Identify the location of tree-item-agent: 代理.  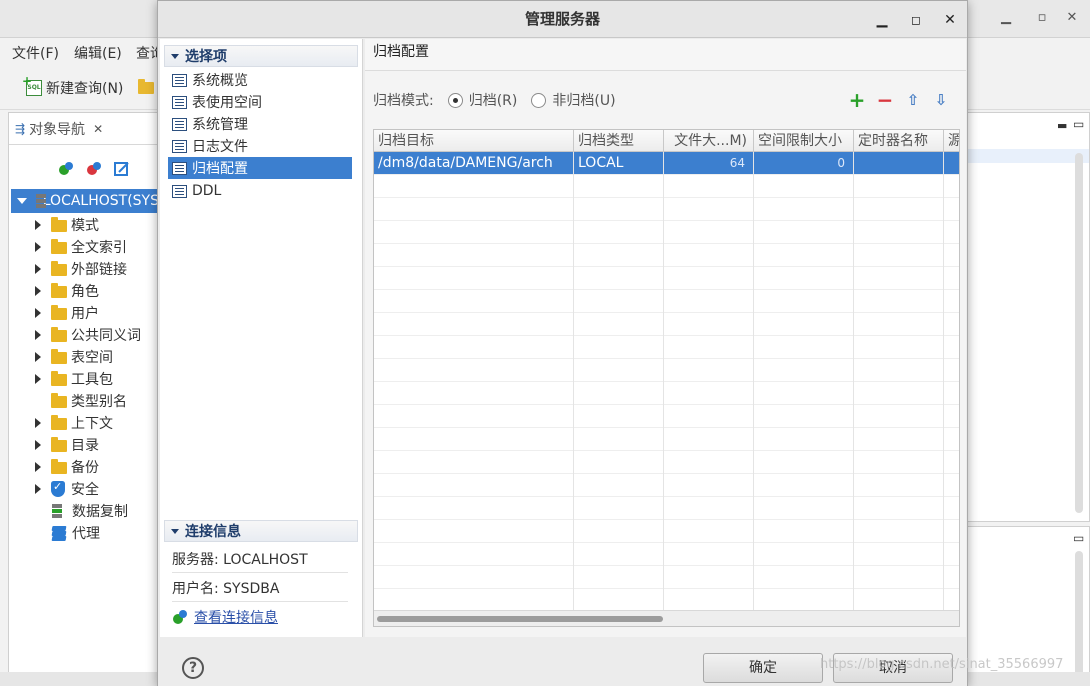
(67, 533).